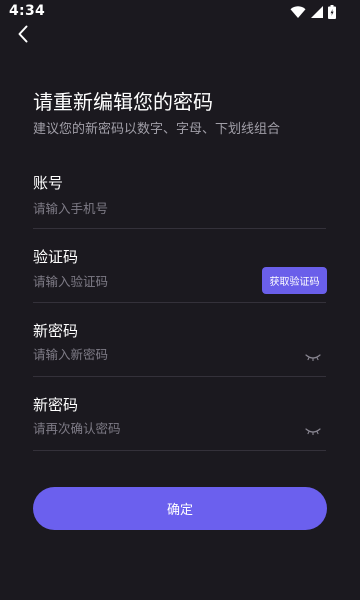 The height and width of the screenshot is (600, 360). What do you see at coordinates (123, 102) in the screenshot?
I see `page-title: 请重新编辑您的密码` at bounding box center [123, 102].